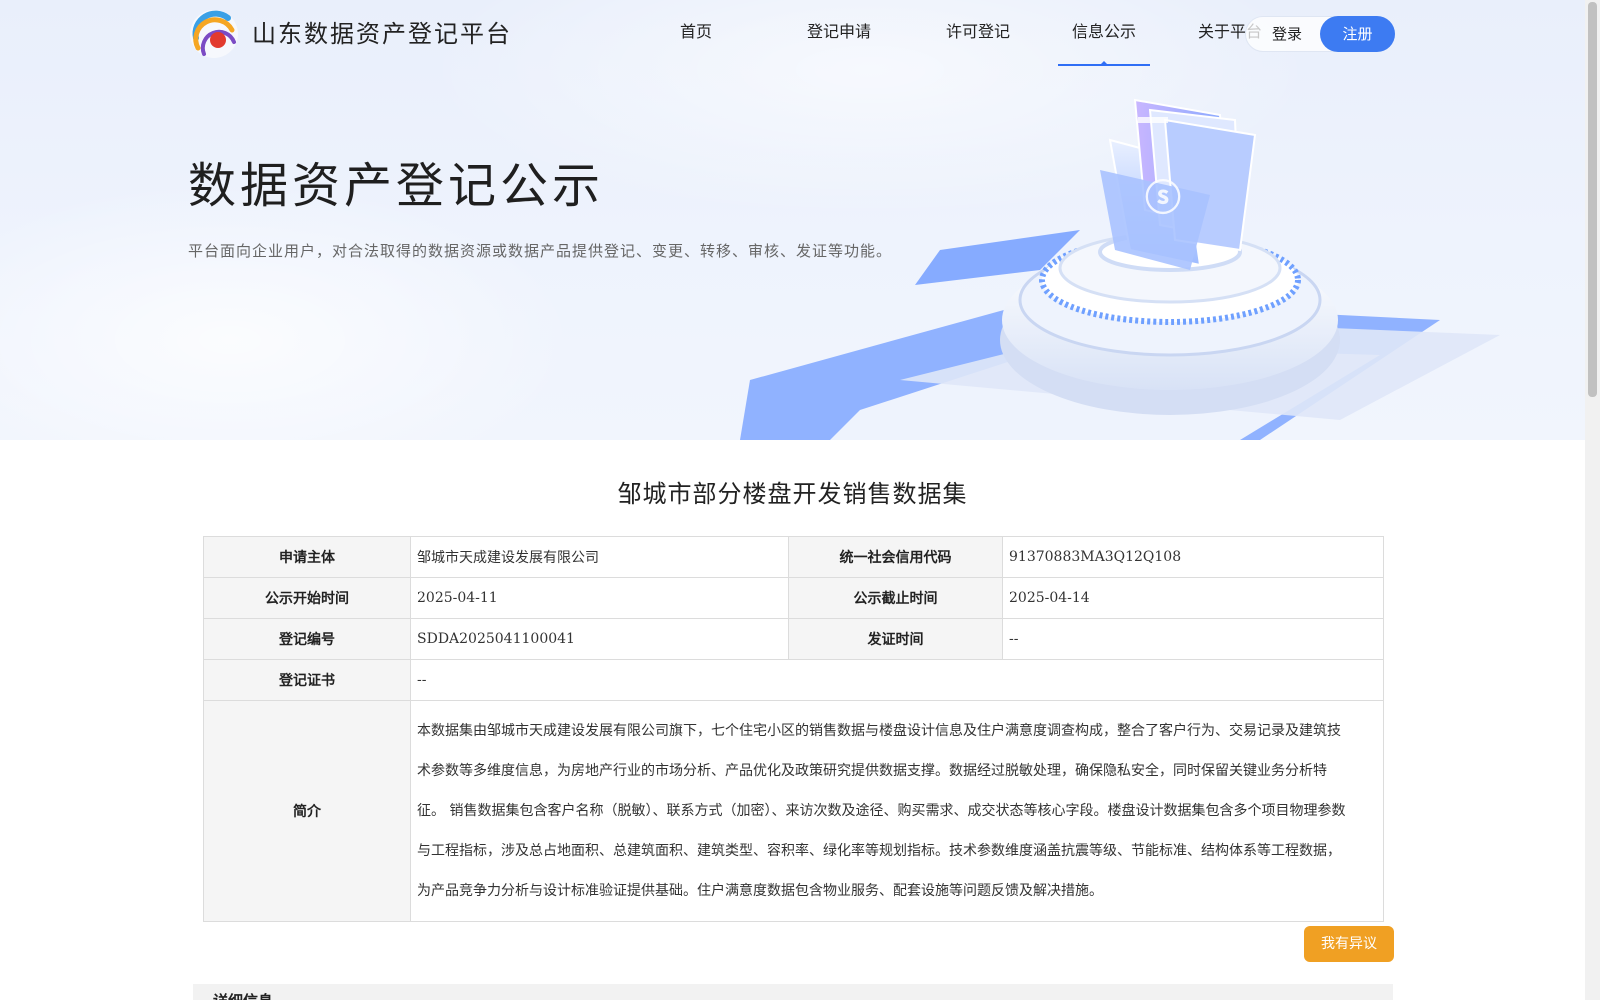 The width and height of the screenshot is (1600, 1000). I want to click on main-nav: 首页 登记申请 许可登记 信息公示 关于平台, so click(963, 33).